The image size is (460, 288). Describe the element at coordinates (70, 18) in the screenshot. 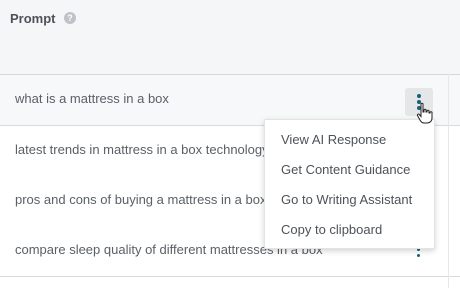

I see `help-circle-icon: ?` at that location.